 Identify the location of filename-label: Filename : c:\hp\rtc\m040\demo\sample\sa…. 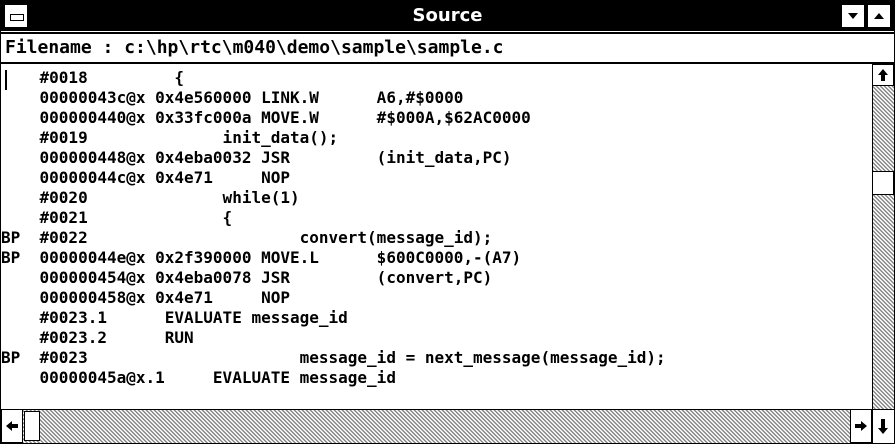
(447, 48).